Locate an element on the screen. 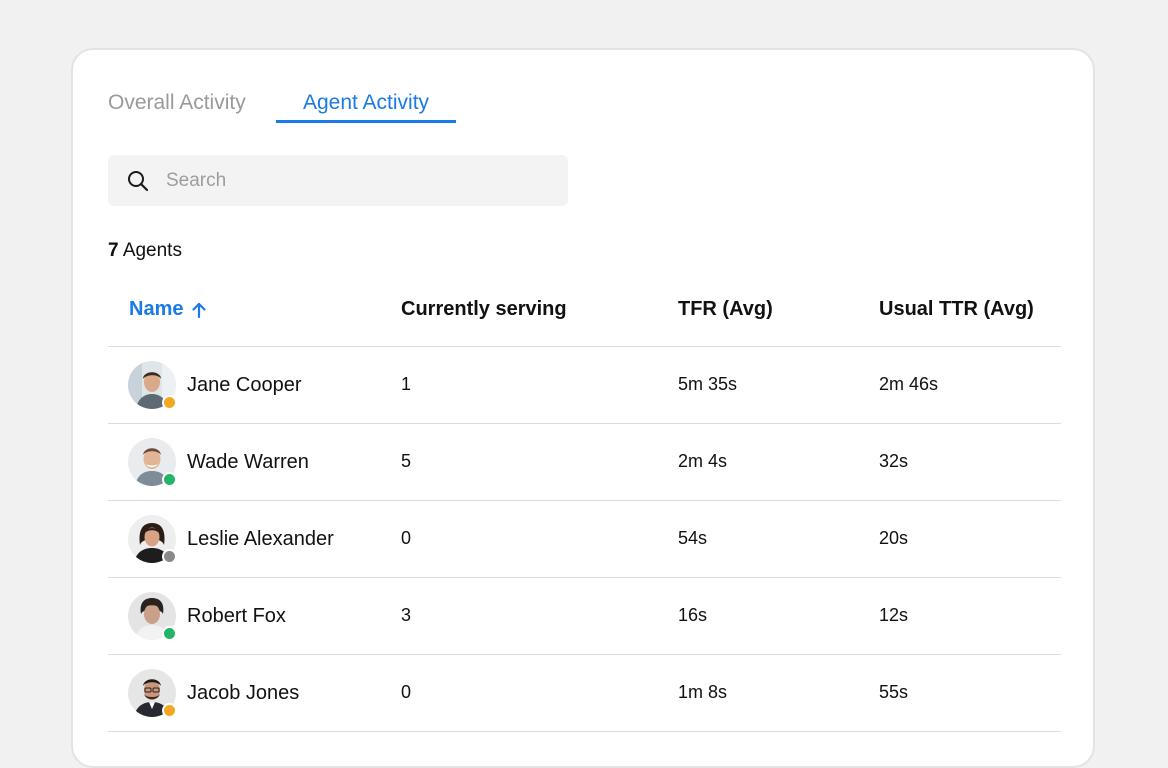  agents-count: 7 Agents is located at coordinates (145, 251).